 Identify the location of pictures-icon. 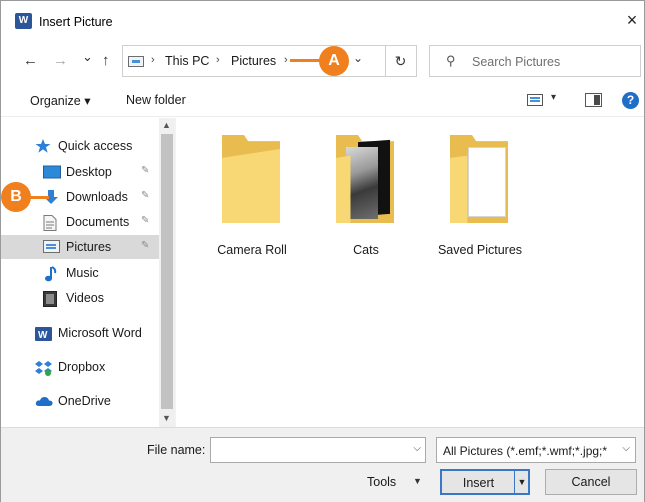
(51, 247).